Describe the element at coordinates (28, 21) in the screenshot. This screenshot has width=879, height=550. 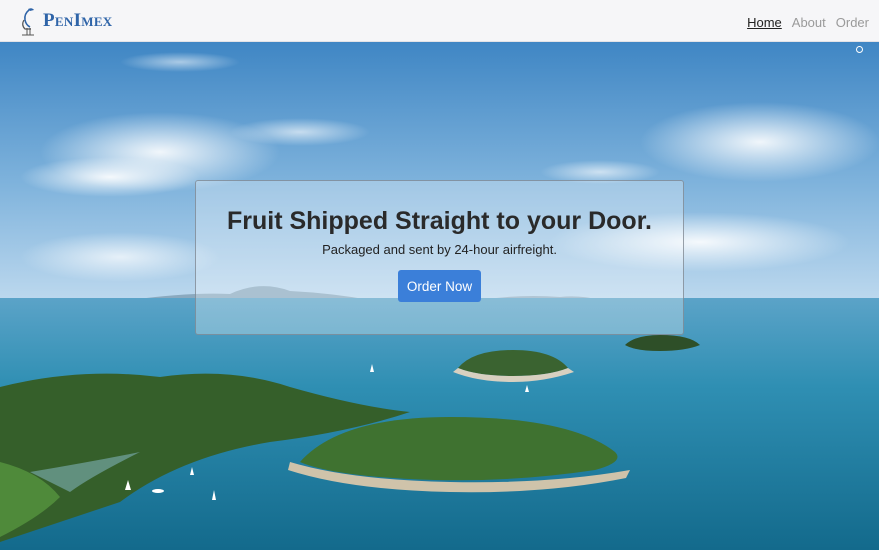
I see `heron-logo-icon` at that location.